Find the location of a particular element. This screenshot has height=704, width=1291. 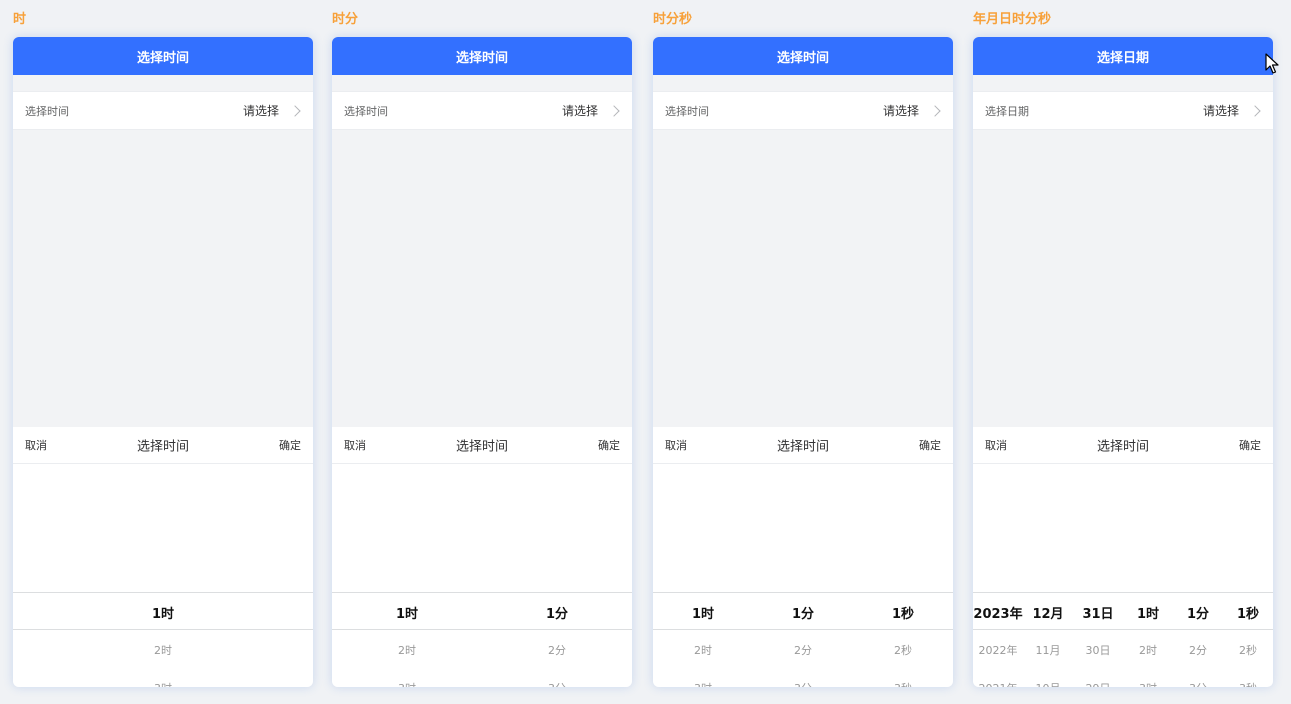

demo-title: 时分 is located at coordinates (345, 19).